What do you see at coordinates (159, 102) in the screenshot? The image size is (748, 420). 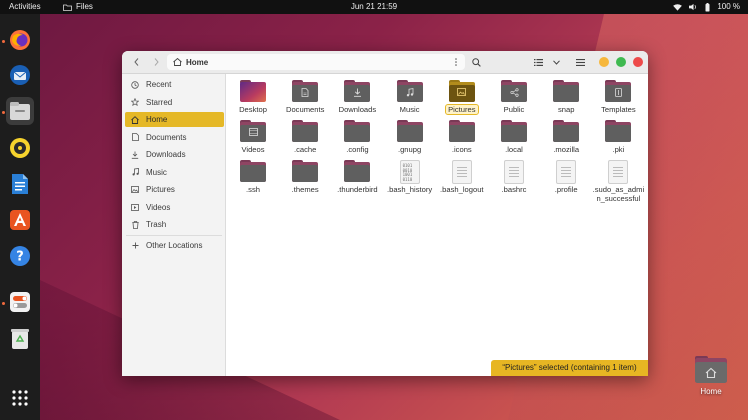 I see `sidebar-item-label: Starred` at bounding box center [159, 102].